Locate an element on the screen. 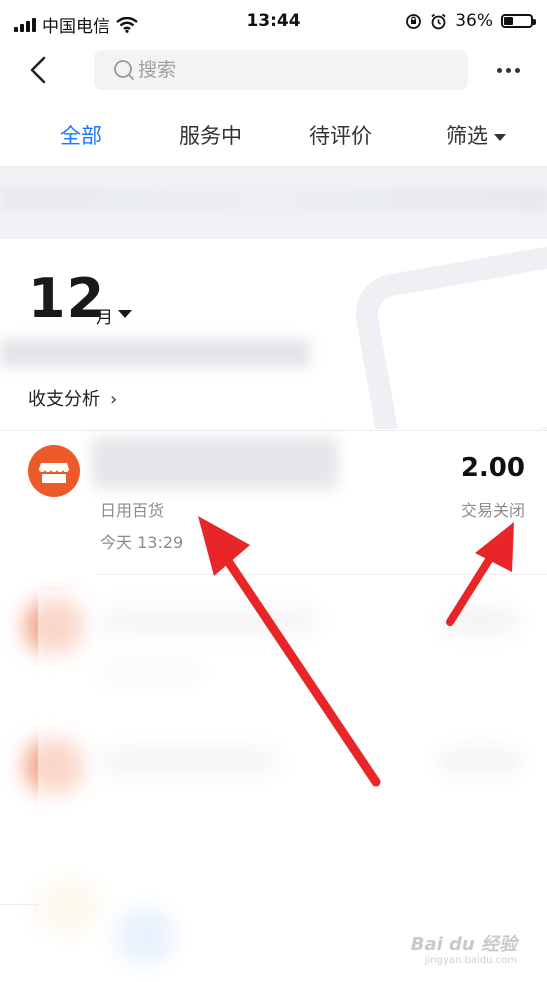 The width and height of the screenshot is (547, 982). tab-to-review: 待评价 is located at coordinates (340, 135).